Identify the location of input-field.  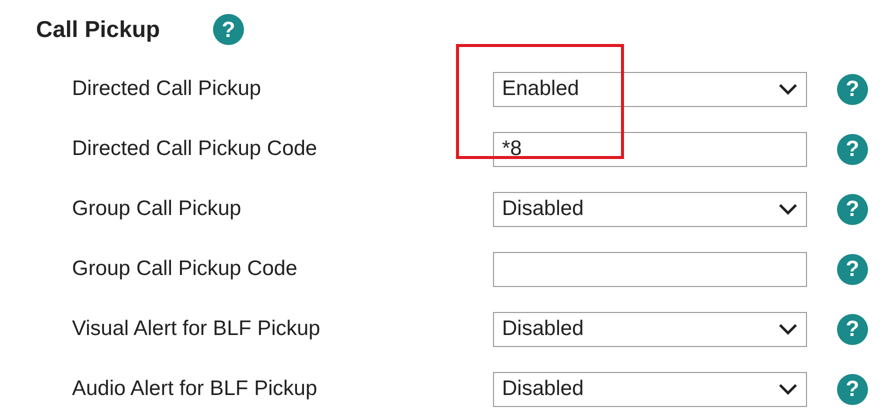
(650, 269).